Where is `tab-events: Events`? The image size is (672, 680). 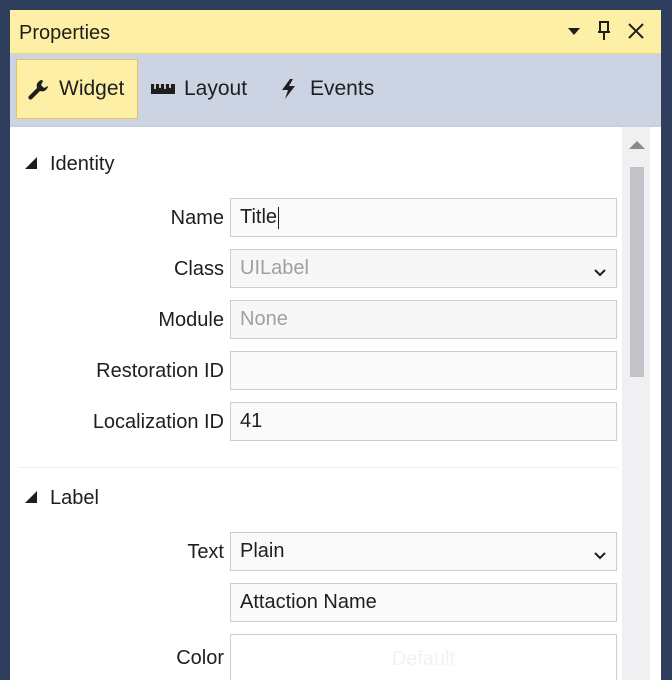 tab-events: Events is located at coordinates (331, 89).